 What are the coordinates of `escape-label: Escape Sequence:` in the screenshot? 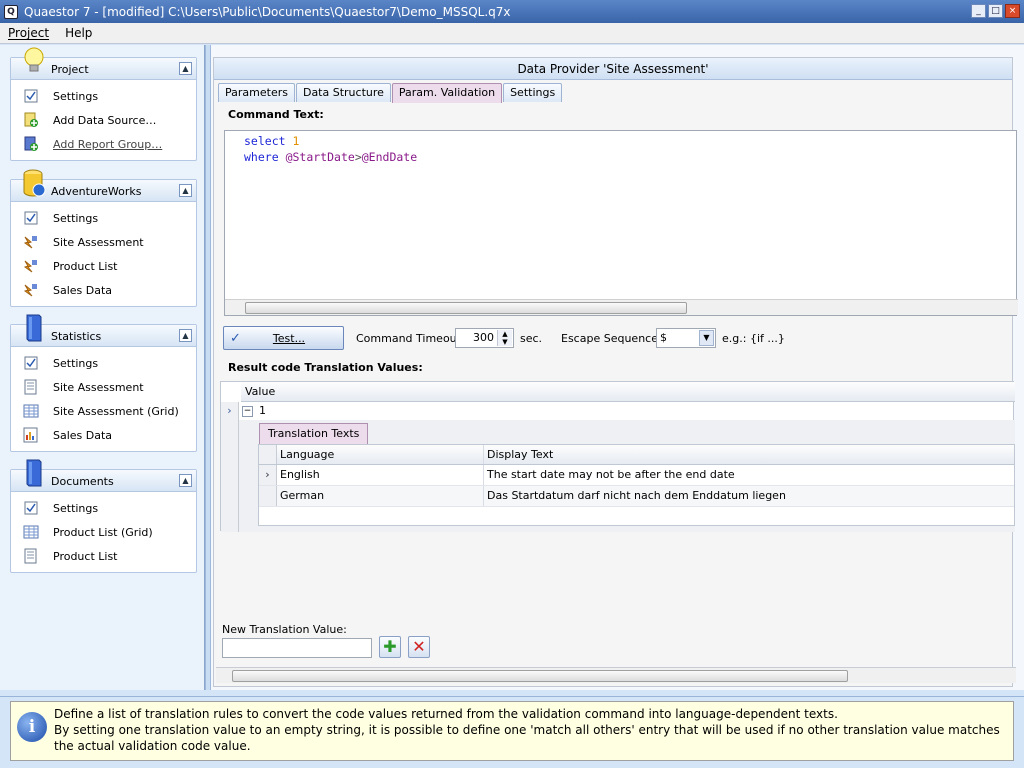 It's located at (611, 338).